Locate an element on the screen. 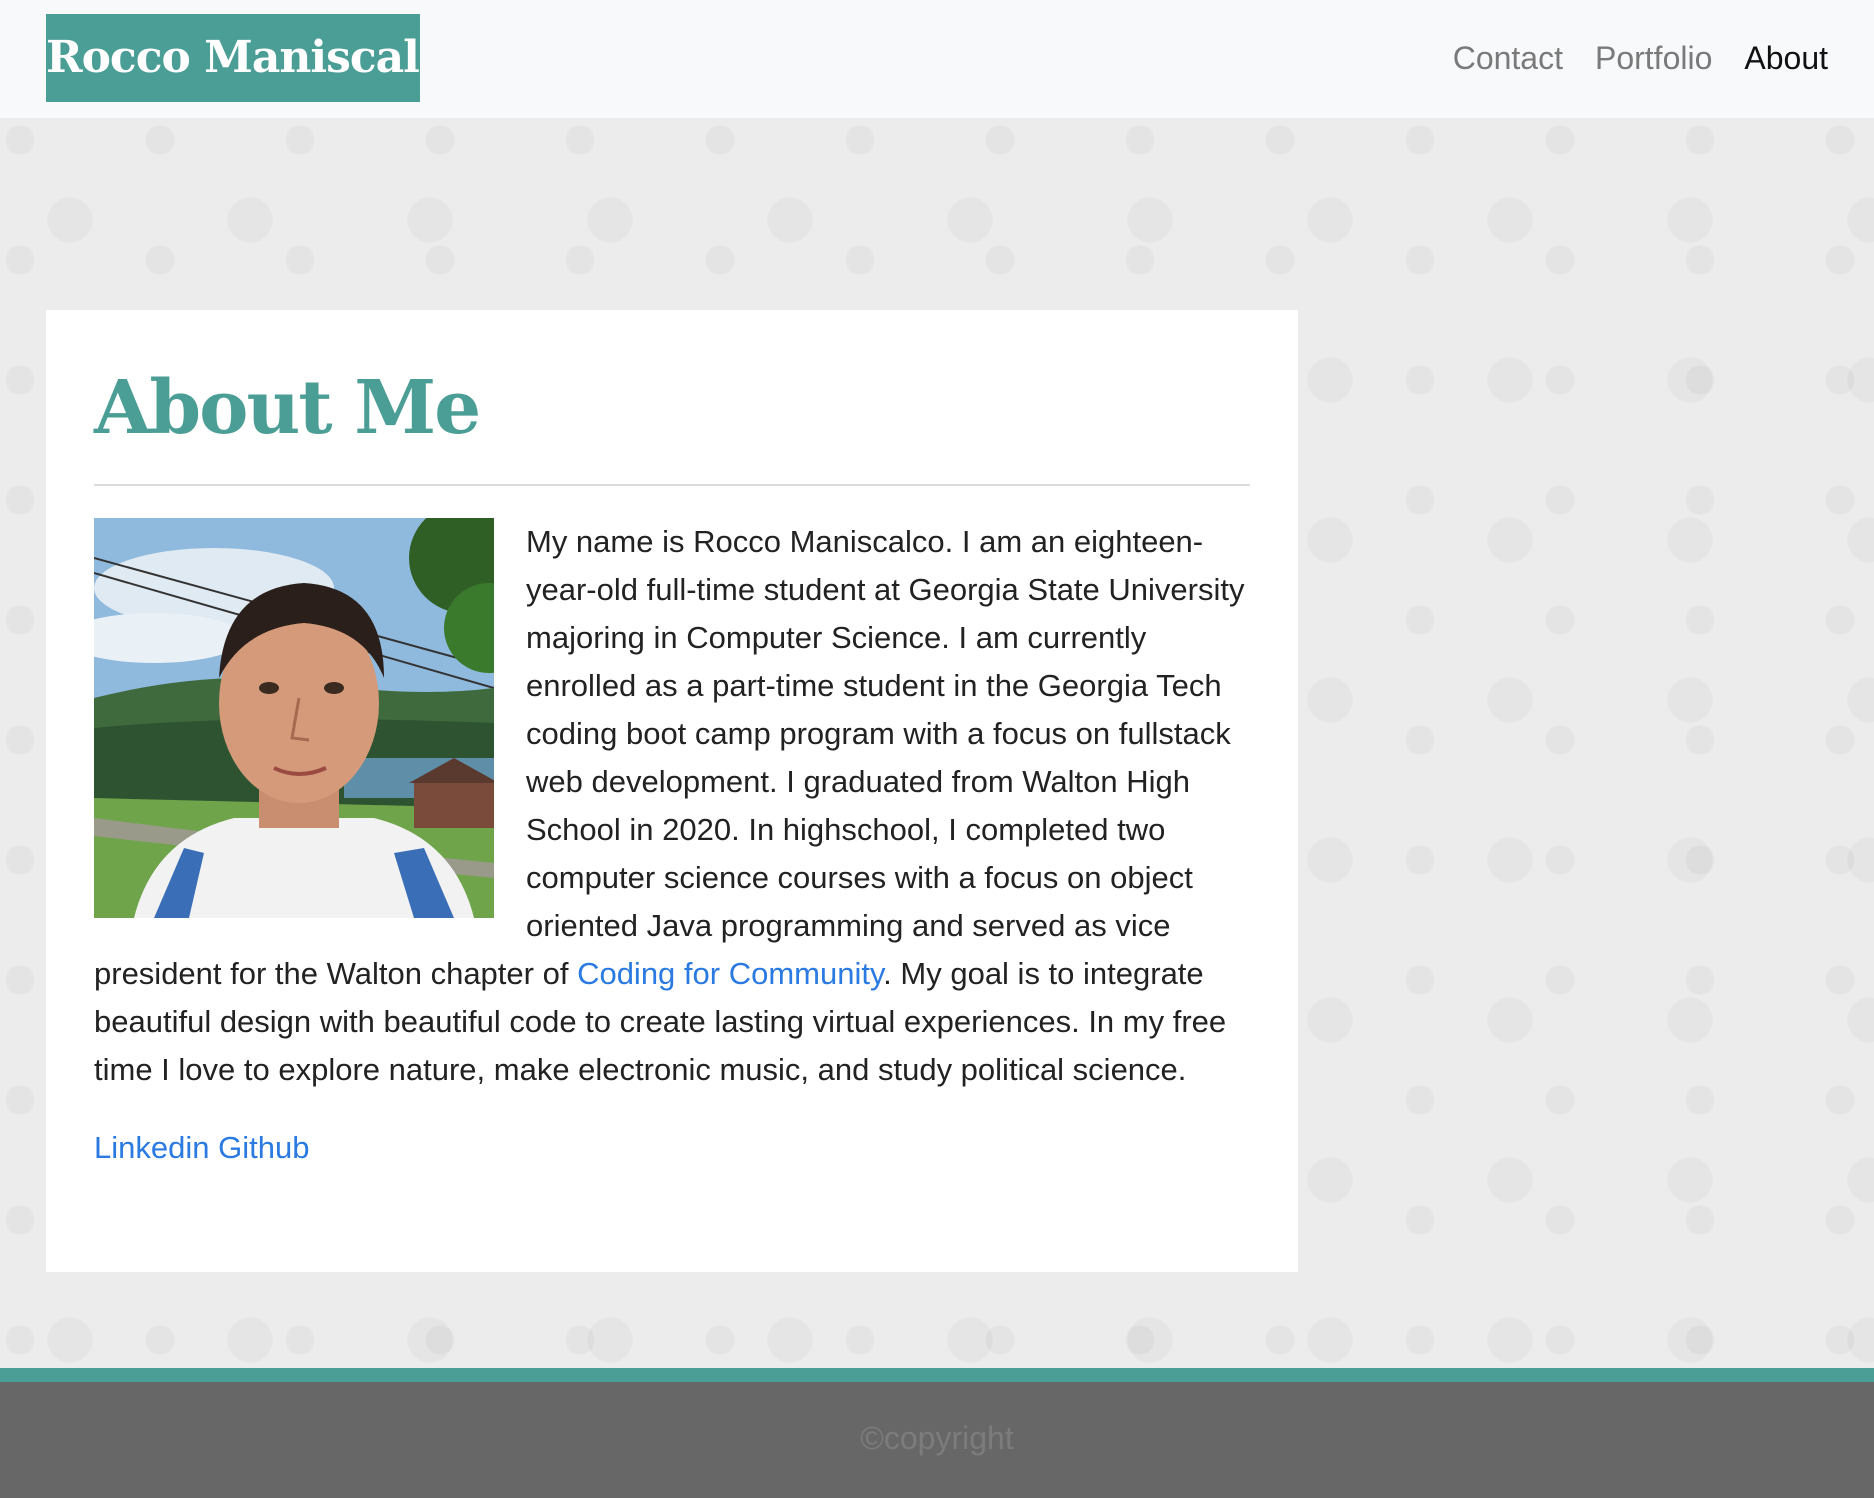 This screenshot has height=1498, width=1874. nav-links: Contact Portfolio About is located at coordinates (1640, 58).